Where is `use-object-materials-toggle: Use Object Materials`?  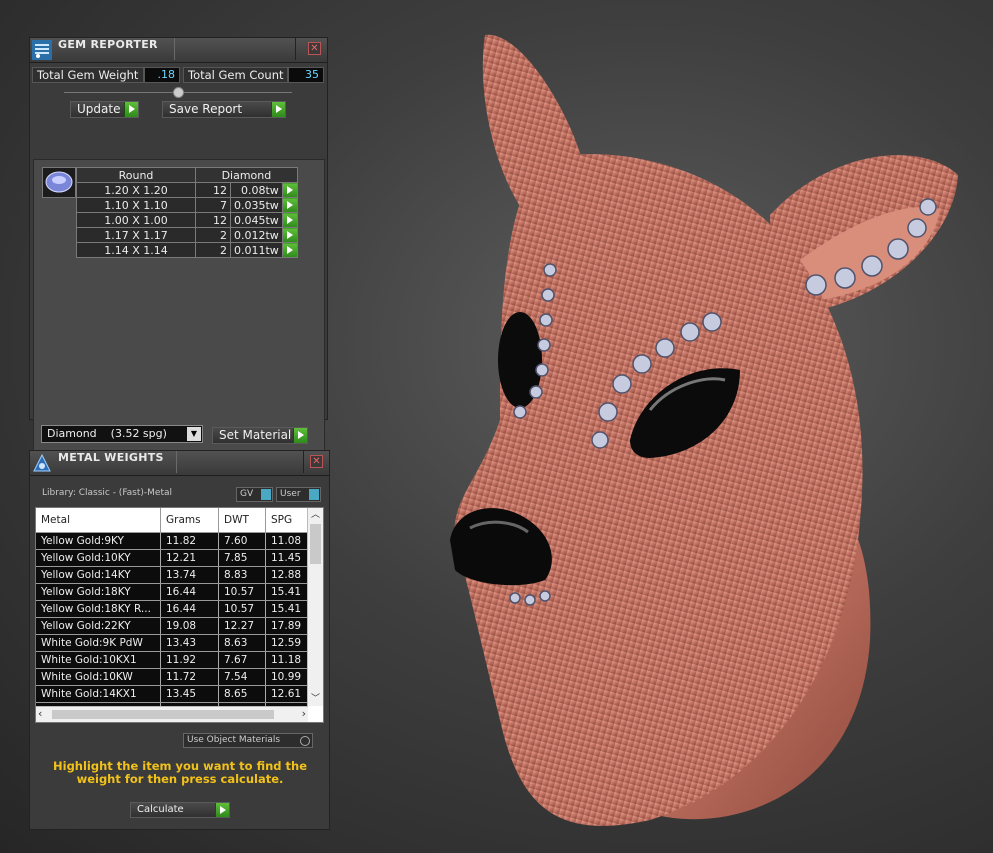 use-object-materials-toggle: Use Object Materials is located at coordinates (248, 740).